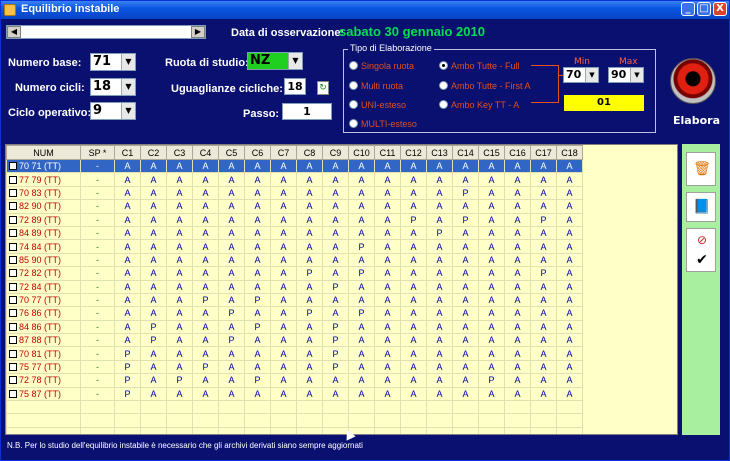 The image size is (730, 461). What do you see at coordinates (479, 105) in the screenshot?
I see `radio-ambo-key: Ambo Key TT - A` at bounding box center [479, 105].